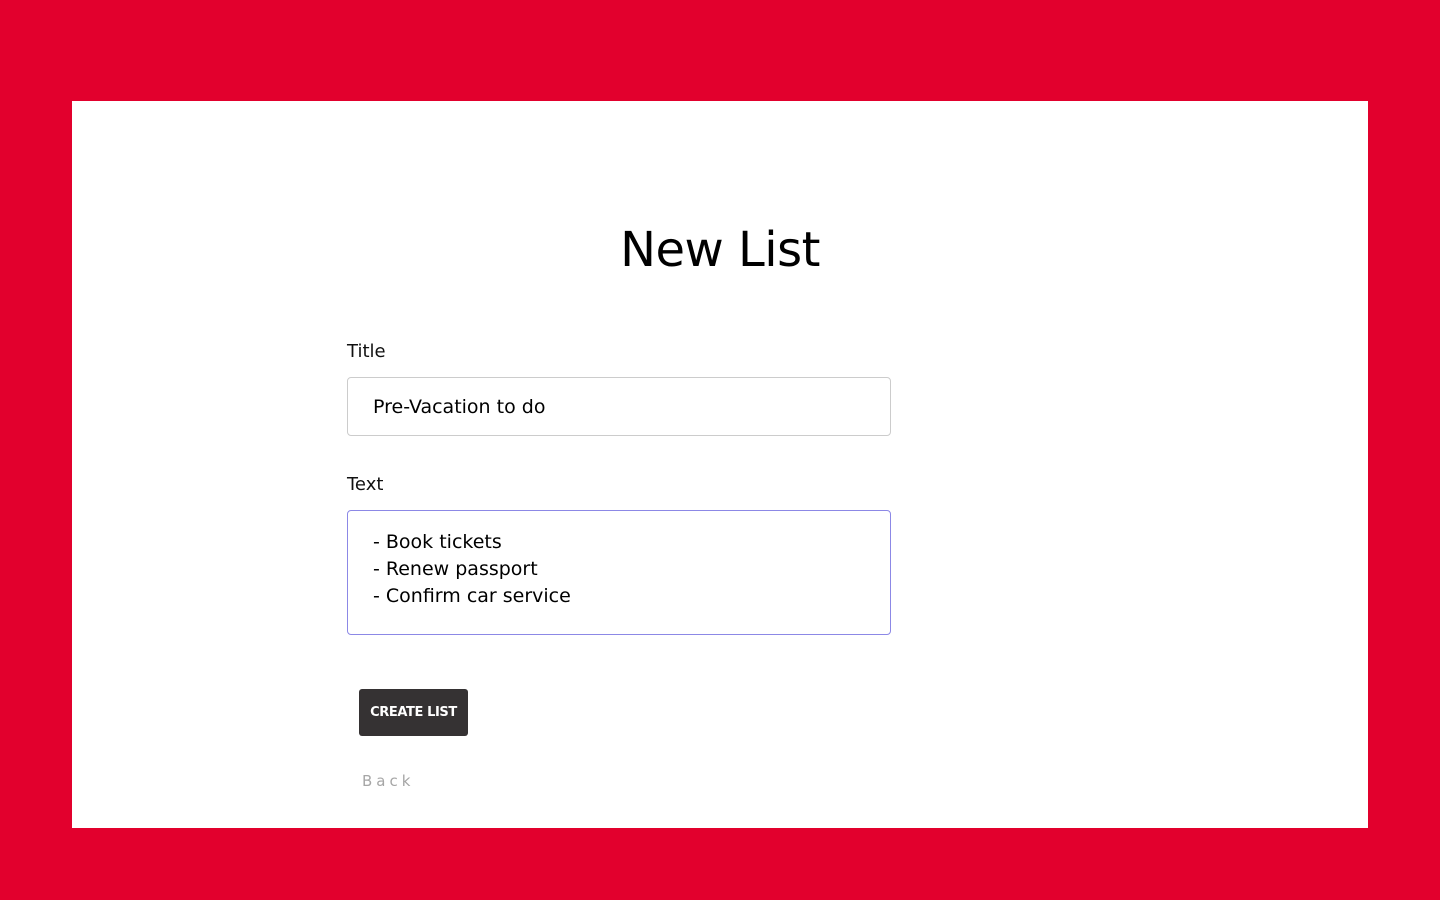 The image size is (1440, 900). I want to click on title-input, so click(619, 406).